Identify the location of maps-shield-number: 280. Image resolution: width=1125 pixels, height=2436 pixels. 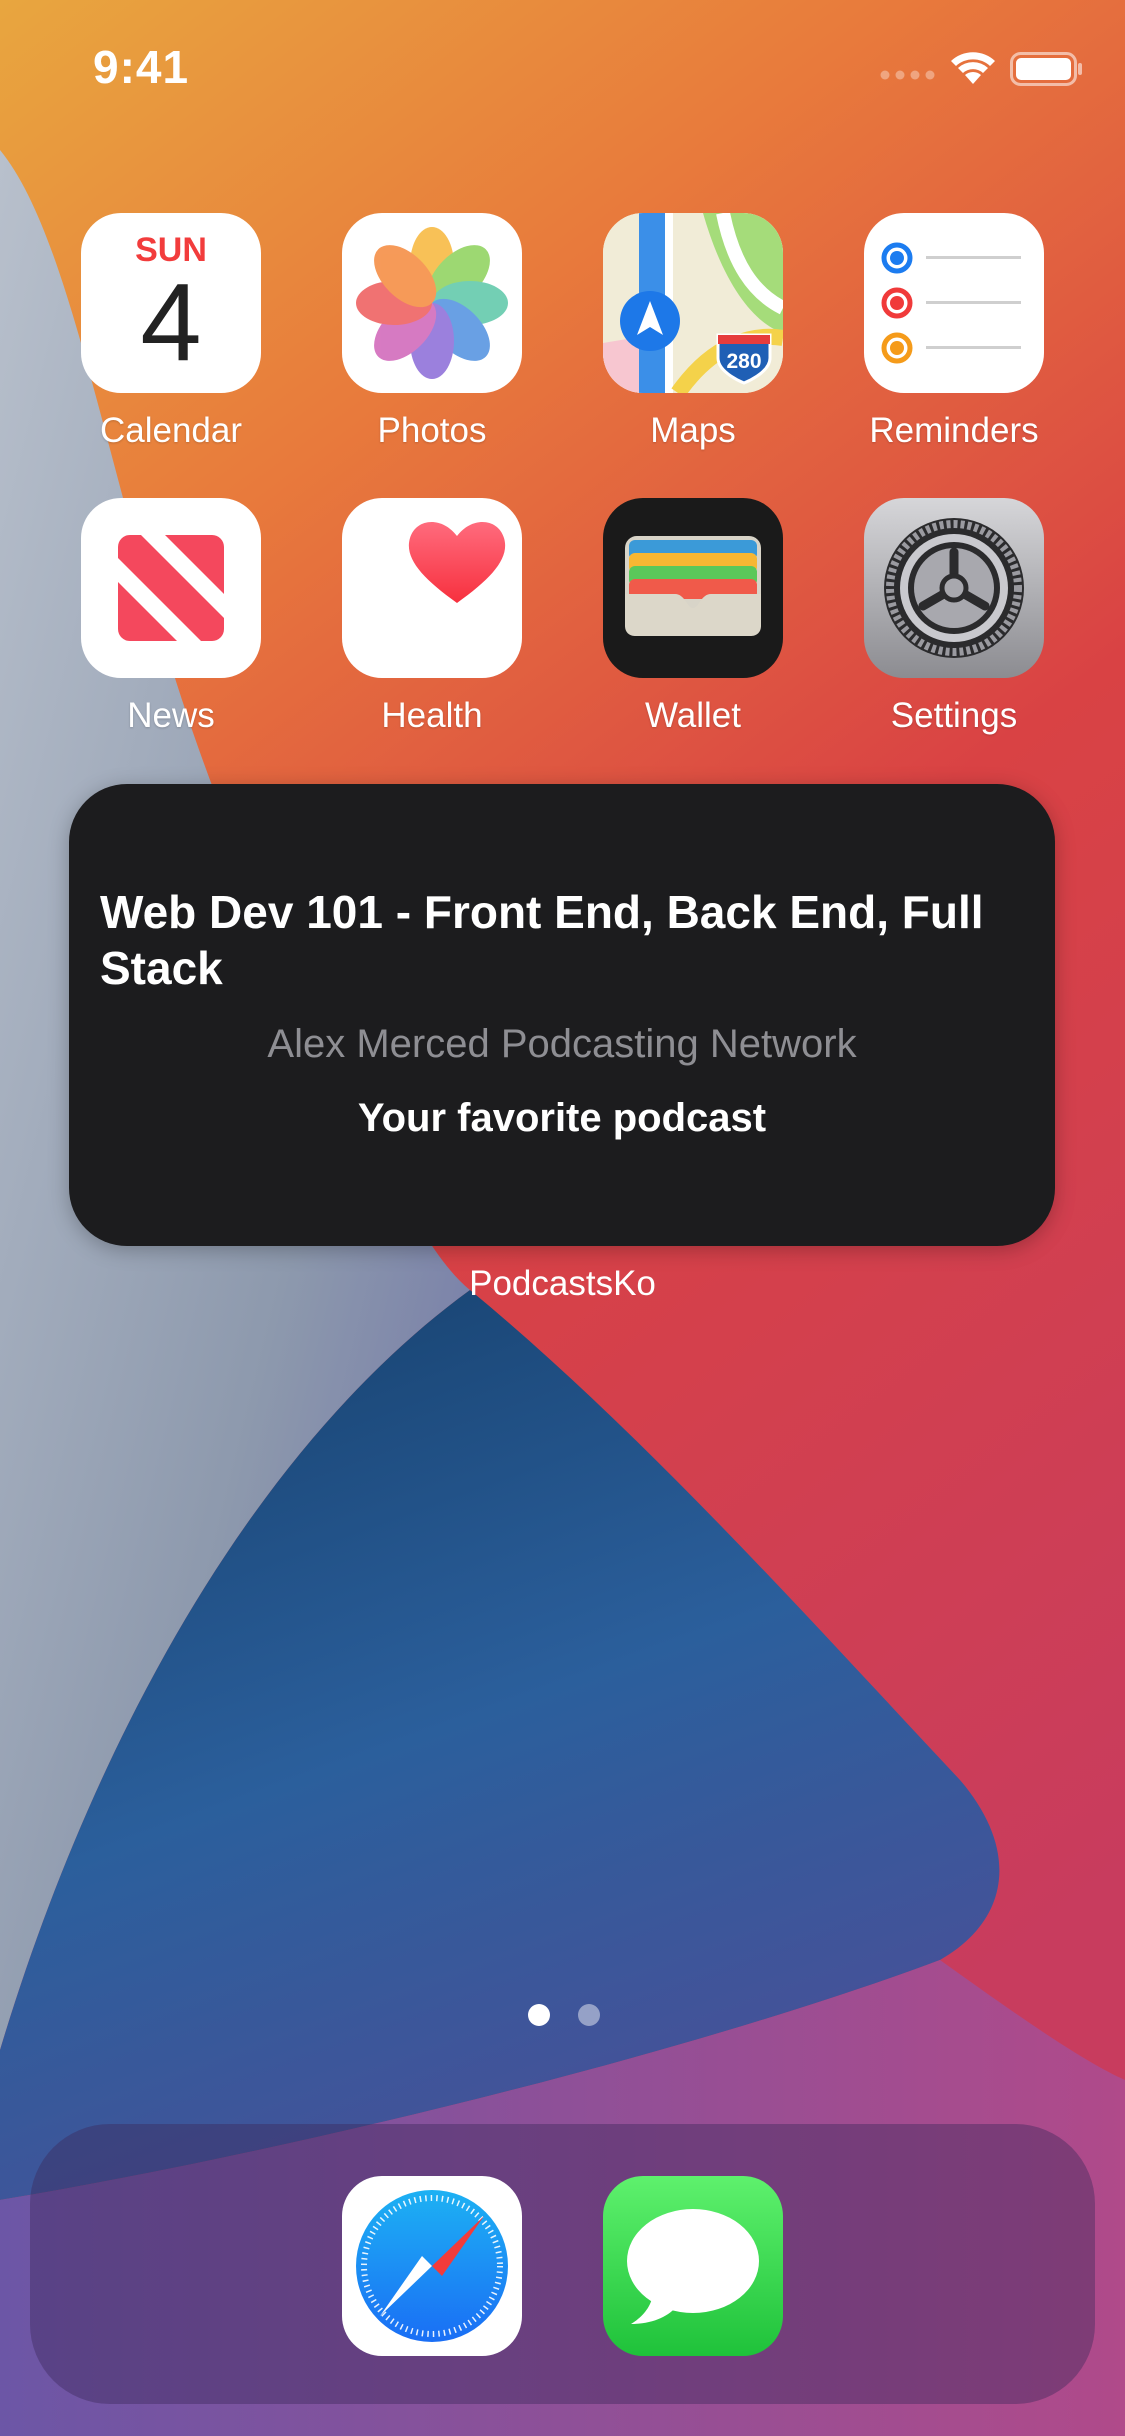
(743, 361).